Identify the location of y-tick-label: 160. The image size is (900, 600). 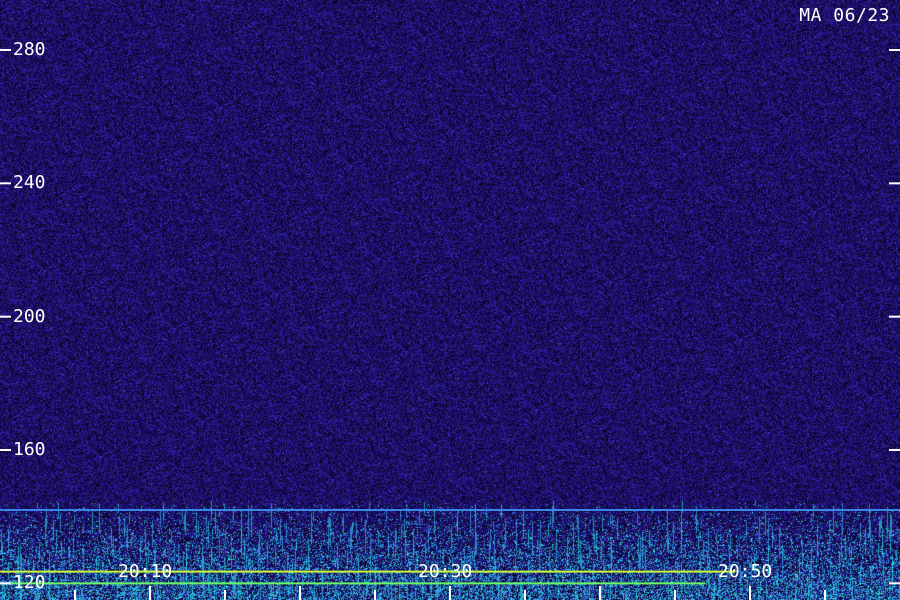
(29, 449).